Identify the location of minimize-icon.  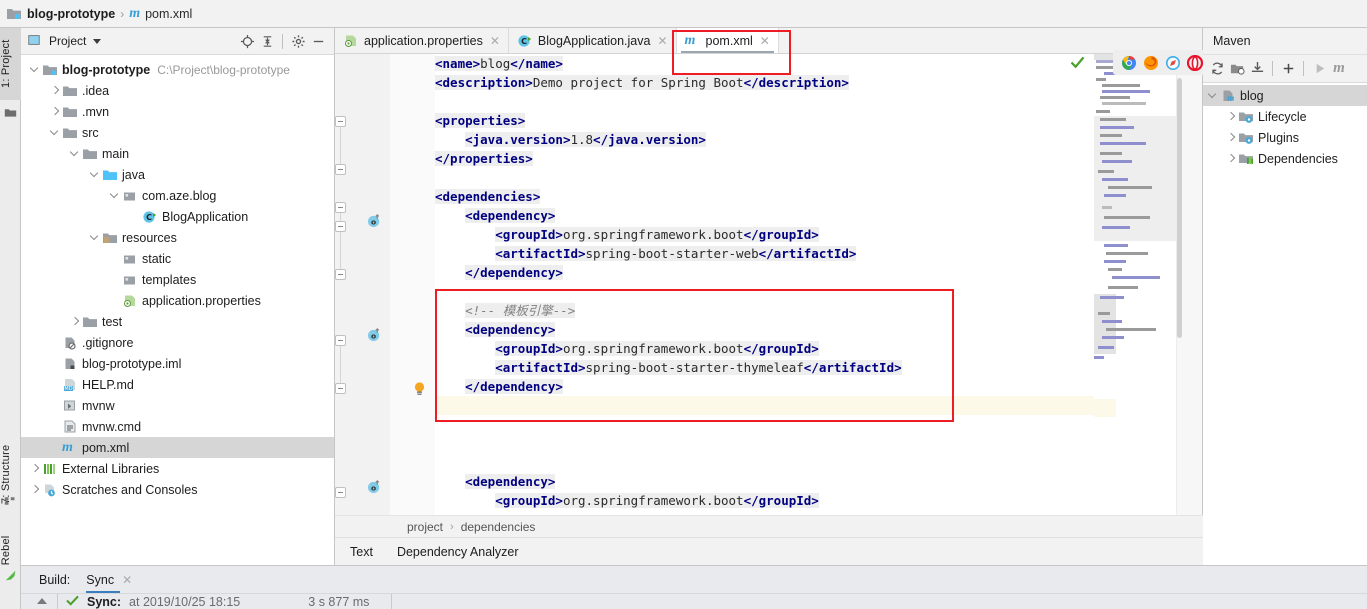
(318, 41).